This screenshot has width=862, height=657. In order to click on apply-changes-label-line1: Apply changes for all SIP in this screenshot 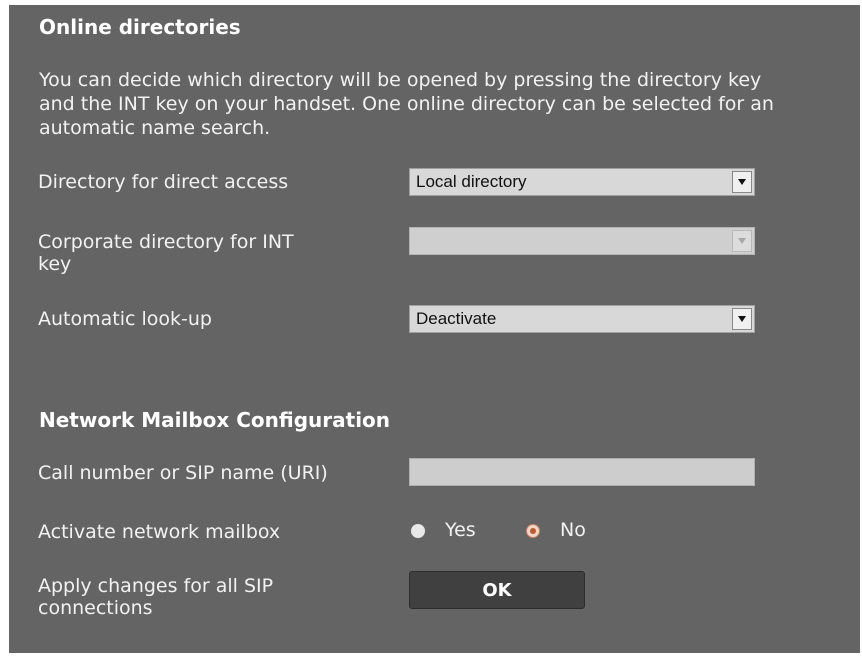, I will do `click(156, 586)`.